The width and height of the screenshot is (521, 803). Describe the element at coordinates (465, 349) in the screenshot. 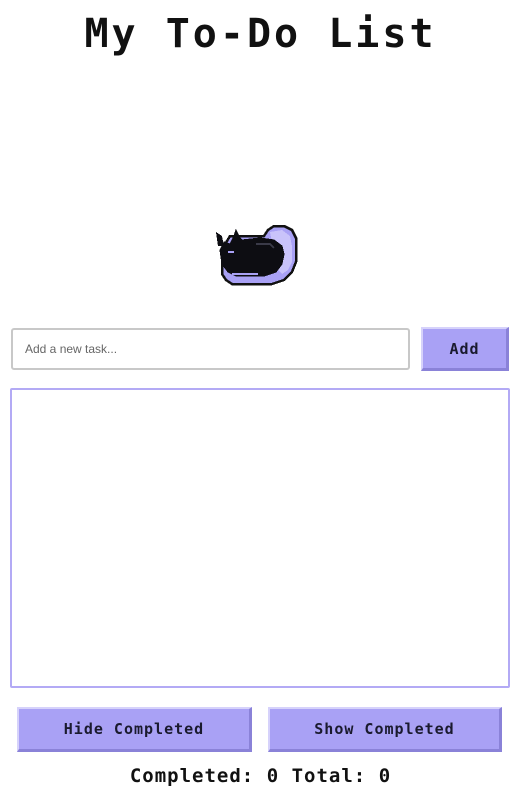

I see `add-task-button: Add` at that location.